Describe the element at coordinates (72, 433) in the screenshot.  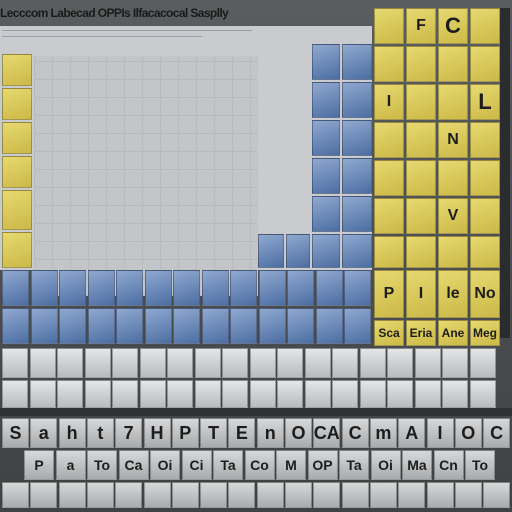
I see `element-cell: h` at that location.